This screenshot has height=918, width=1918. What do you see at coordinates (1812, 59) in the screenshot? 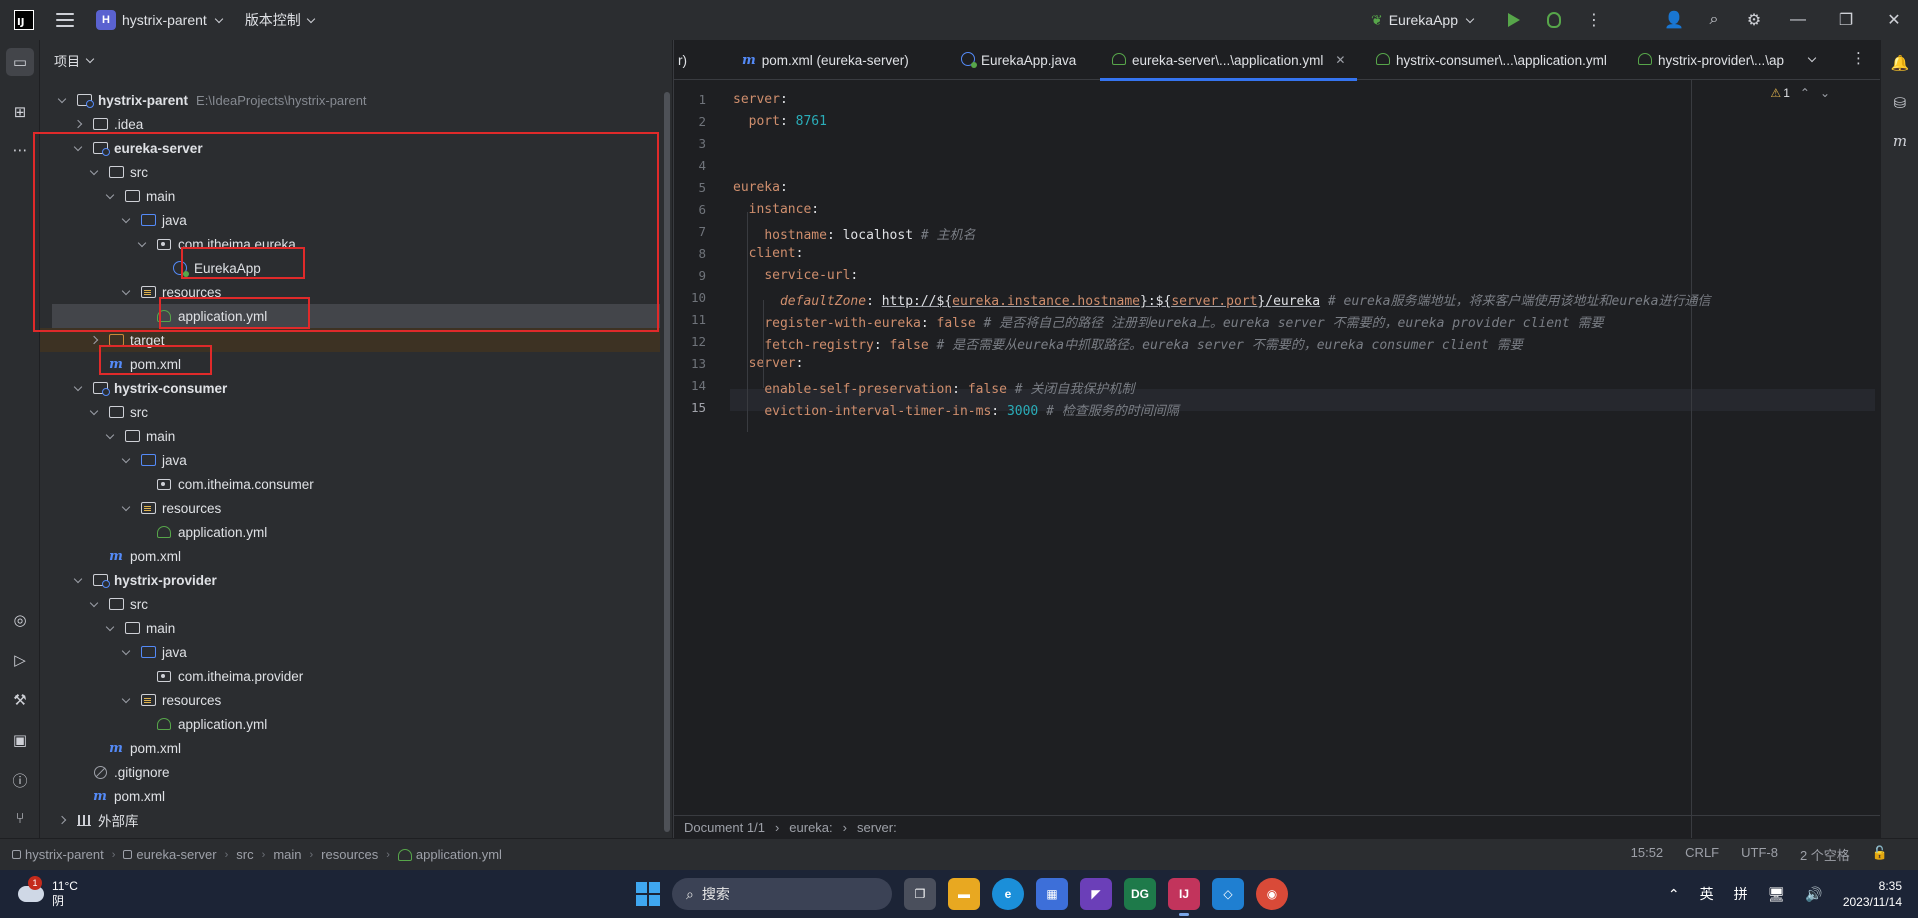
I see `tab-list-chevron` at bounding box center [1812, 59].